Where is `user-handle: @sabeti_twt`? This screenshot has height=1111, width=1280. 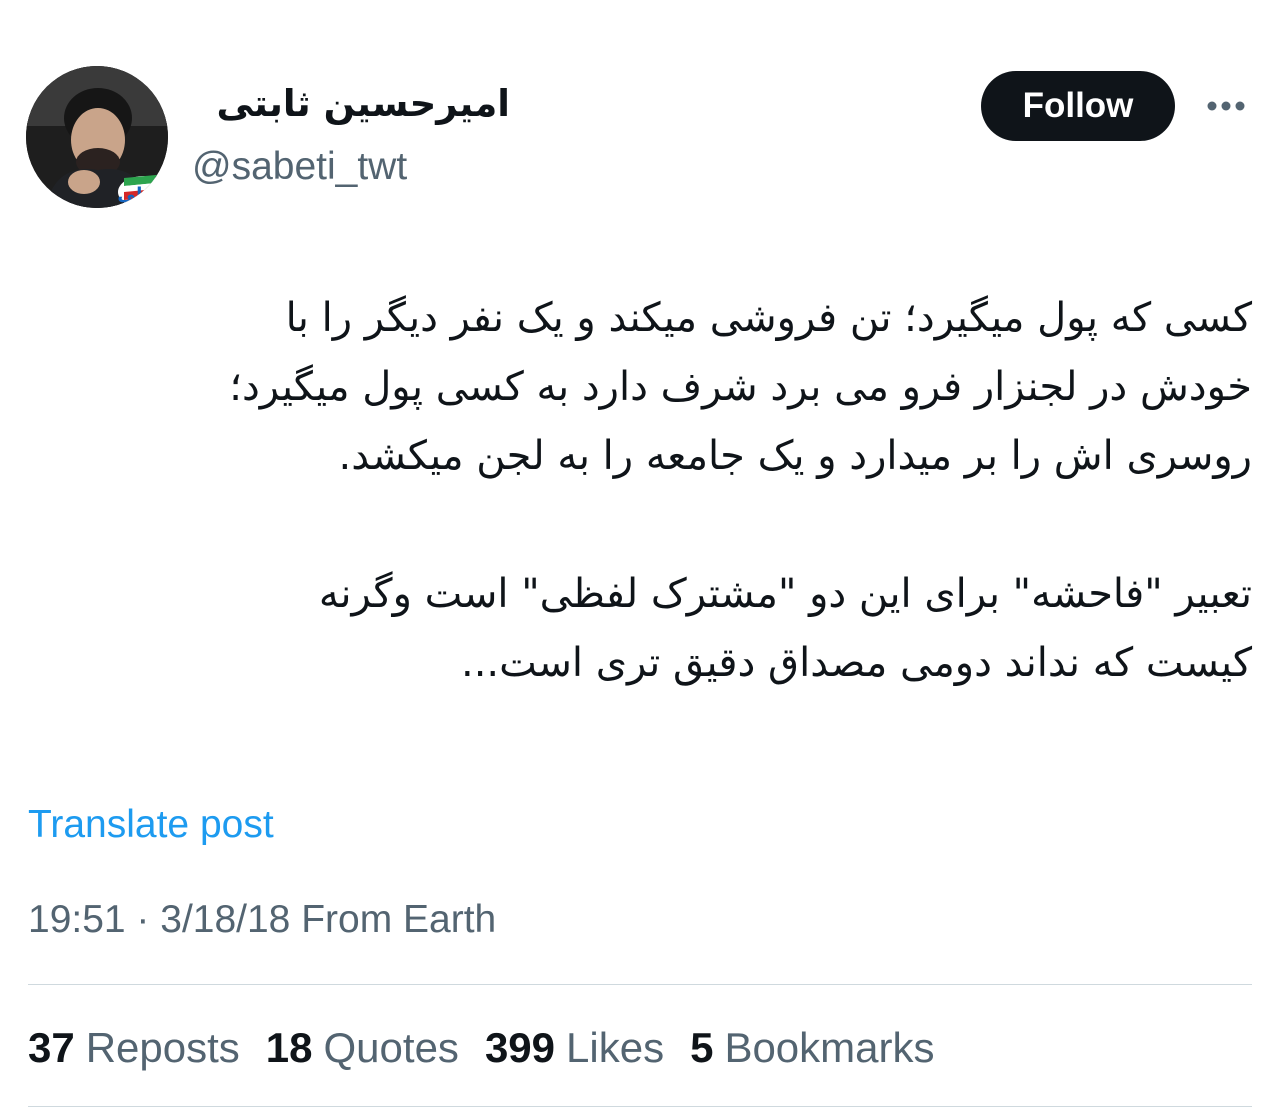 user-handle: @sabeti_twt is located at coordinates (299, 167).